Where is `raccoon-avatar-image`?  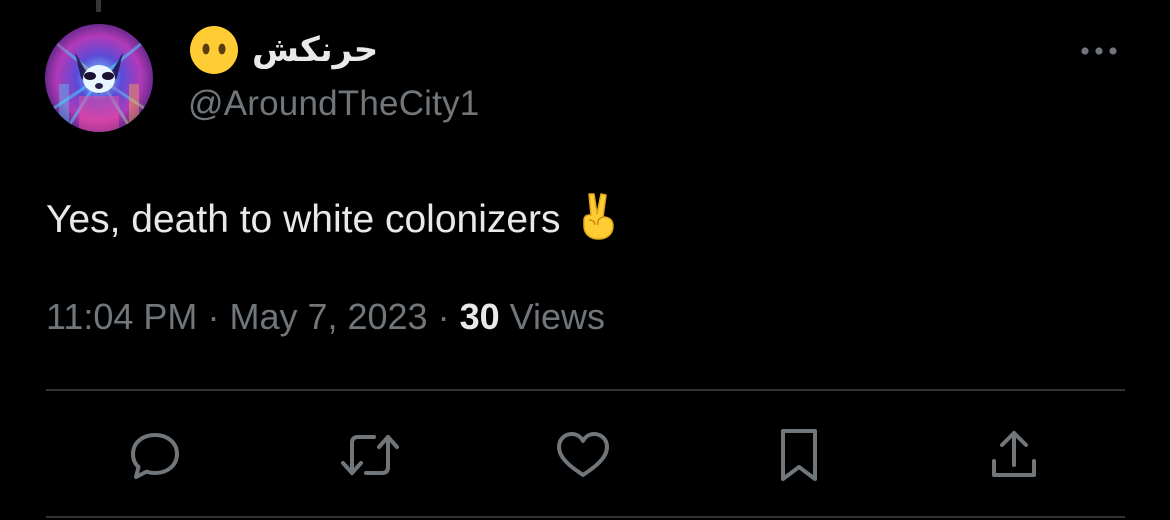
raccoon-avatar-image is located at coordinates (99, 78).